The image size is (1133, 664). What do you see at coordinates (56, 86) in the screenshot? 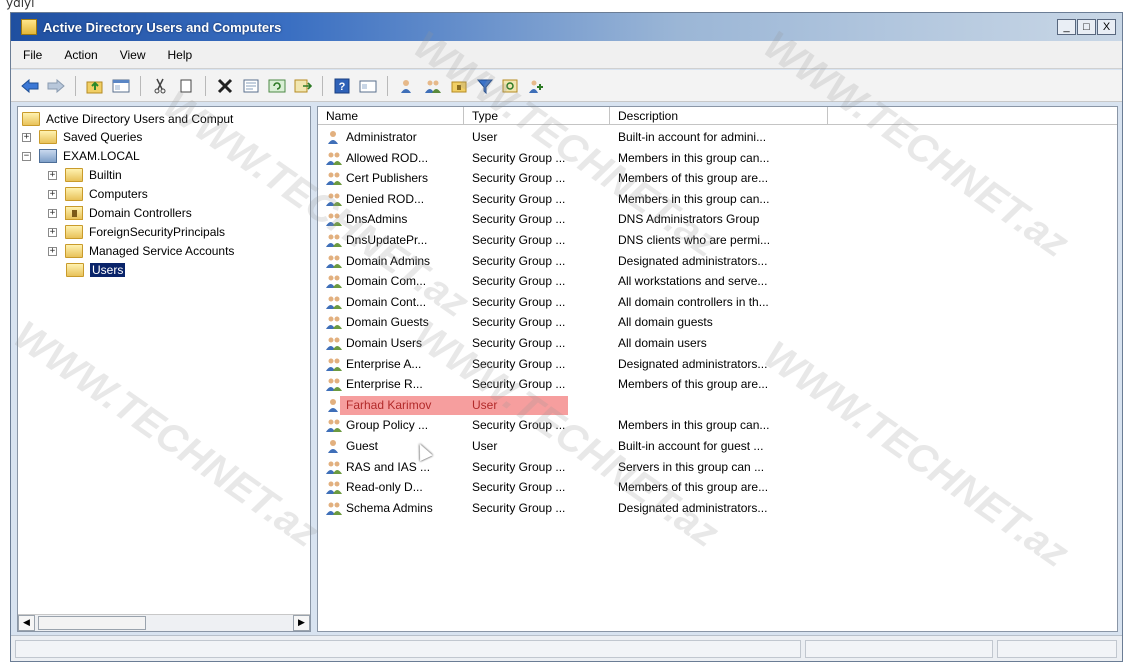
I see `forward-arrow-icon` at bounding box center [56, 86].